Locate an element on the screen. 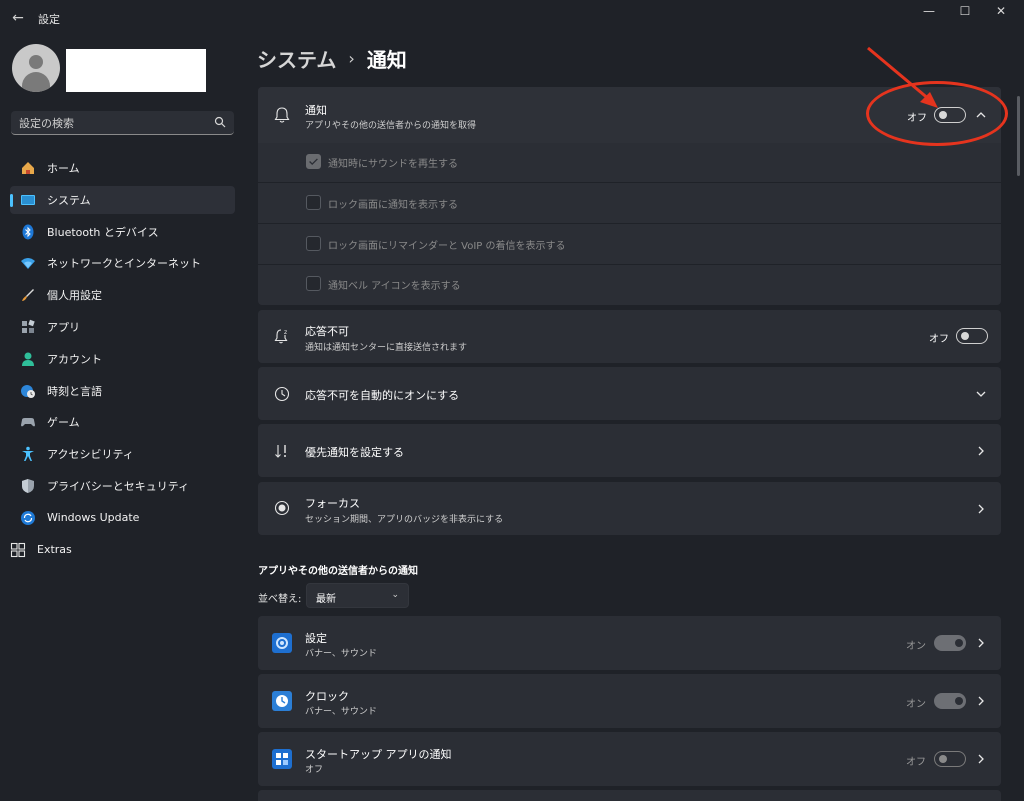 This screenshot has height=801, width=1024. bell-icon-label: 通知ベル アイコンを表示する is located at coordinates (394, 286).